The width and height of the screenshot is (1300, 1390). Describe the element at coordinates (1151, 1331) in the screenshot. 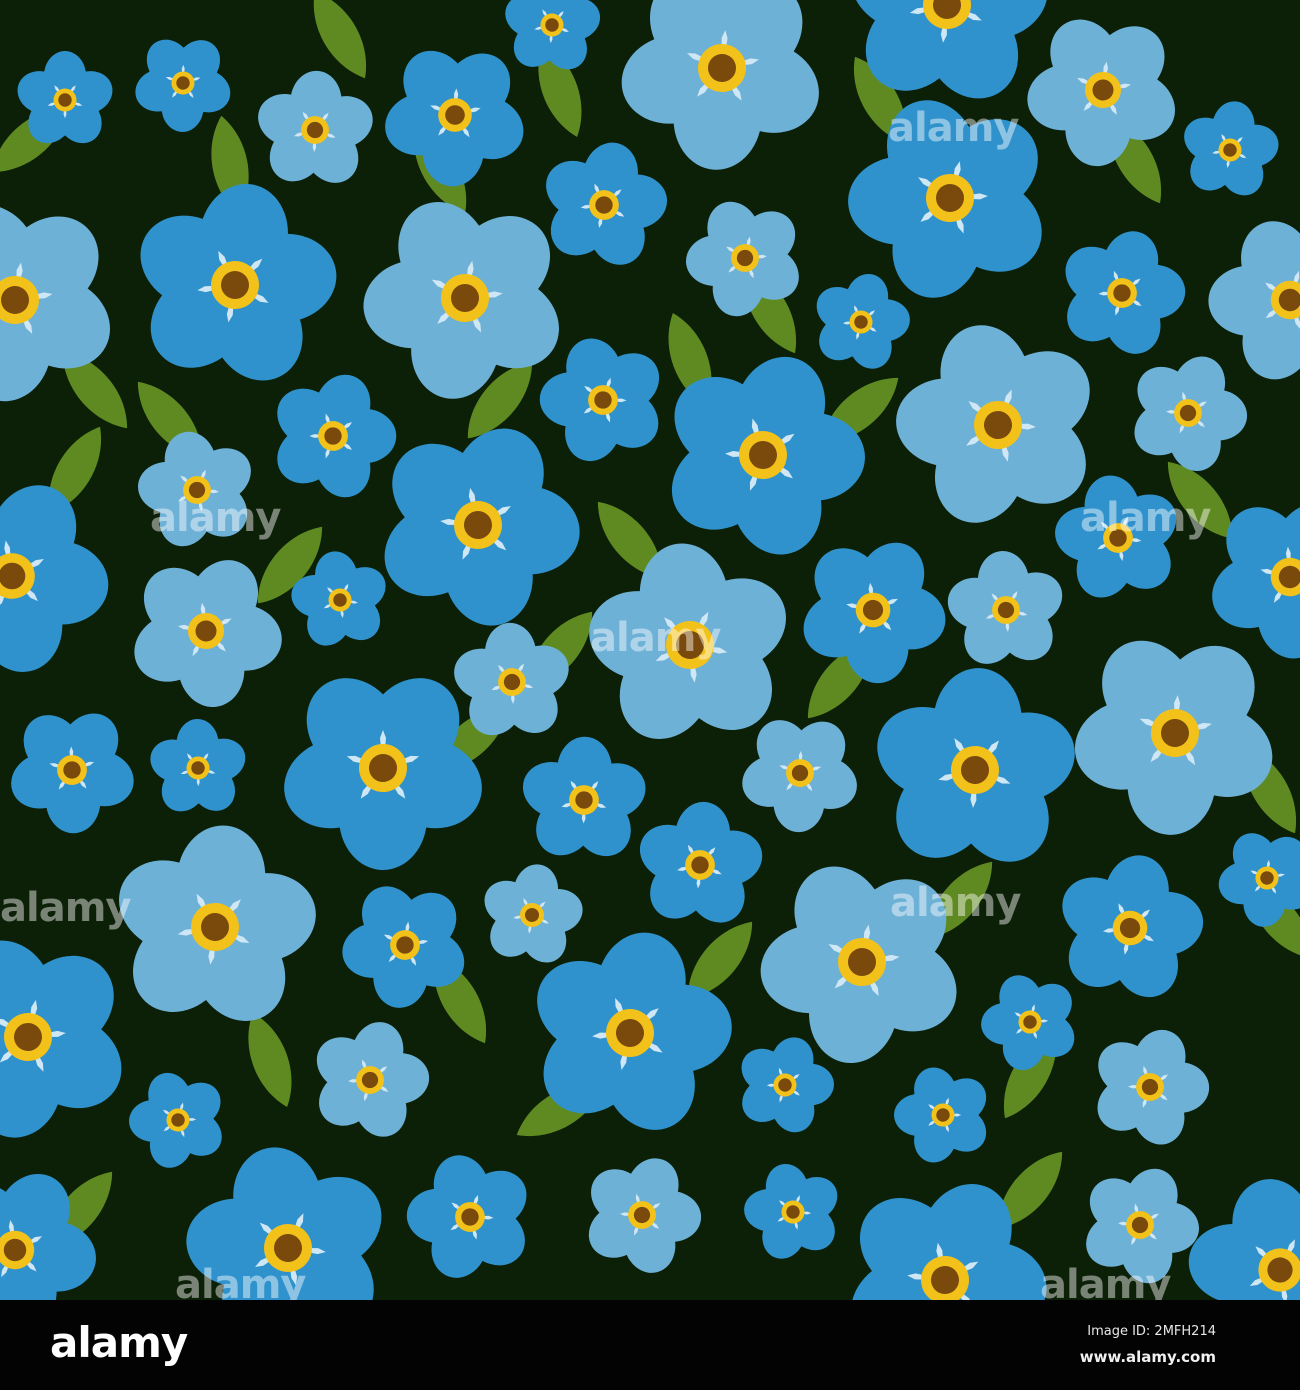

I see `image-id: Image ID: 2MFH214` at that location.